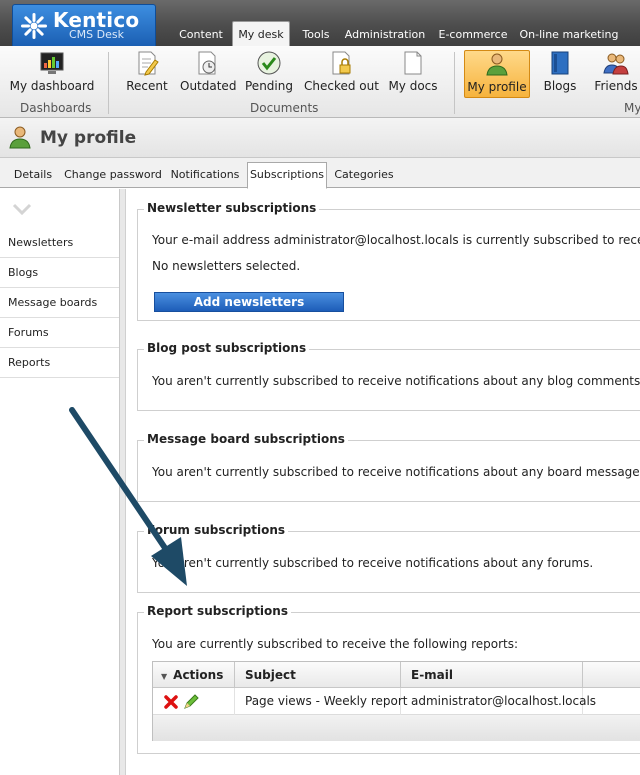 The width and height of the screenshot is (640, 775). I want to click on recent-button: Recent, so click(147, 74).